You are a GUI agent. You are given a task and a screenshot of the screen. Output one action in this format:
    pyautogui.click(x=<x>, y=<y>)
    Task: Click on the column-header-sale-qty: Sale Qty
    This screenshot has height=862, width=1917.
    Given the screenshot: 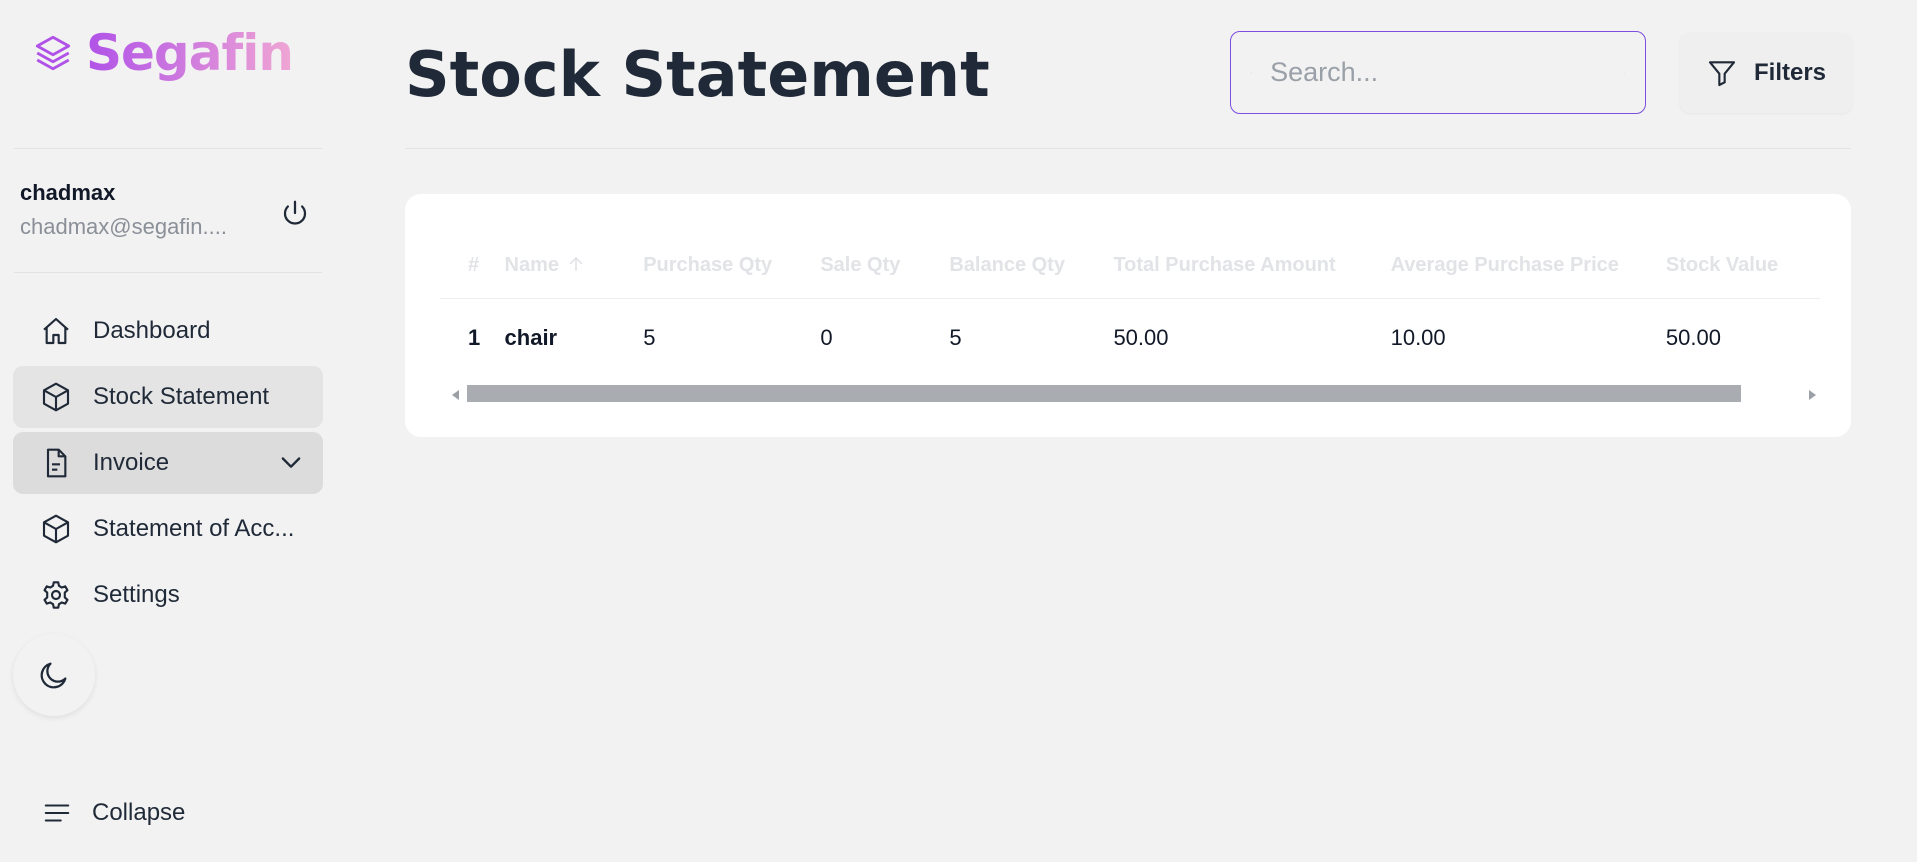 What is the action you would take?
    pyautogui.click(x=885, y=266)
    